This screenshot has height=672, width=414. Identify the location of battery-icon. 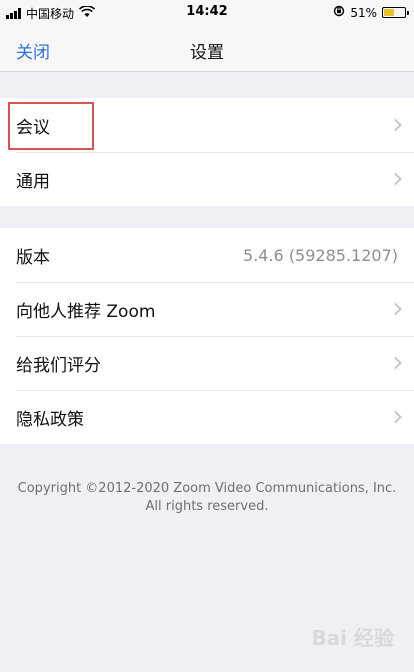
(395, 12).